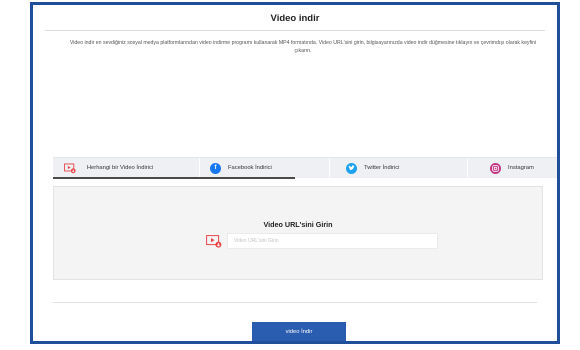 The image size is (580, 350). Describe the element at coordinates (250, 167) in the screenshot. I see `tab-label: Facebook İndirici` at that location.